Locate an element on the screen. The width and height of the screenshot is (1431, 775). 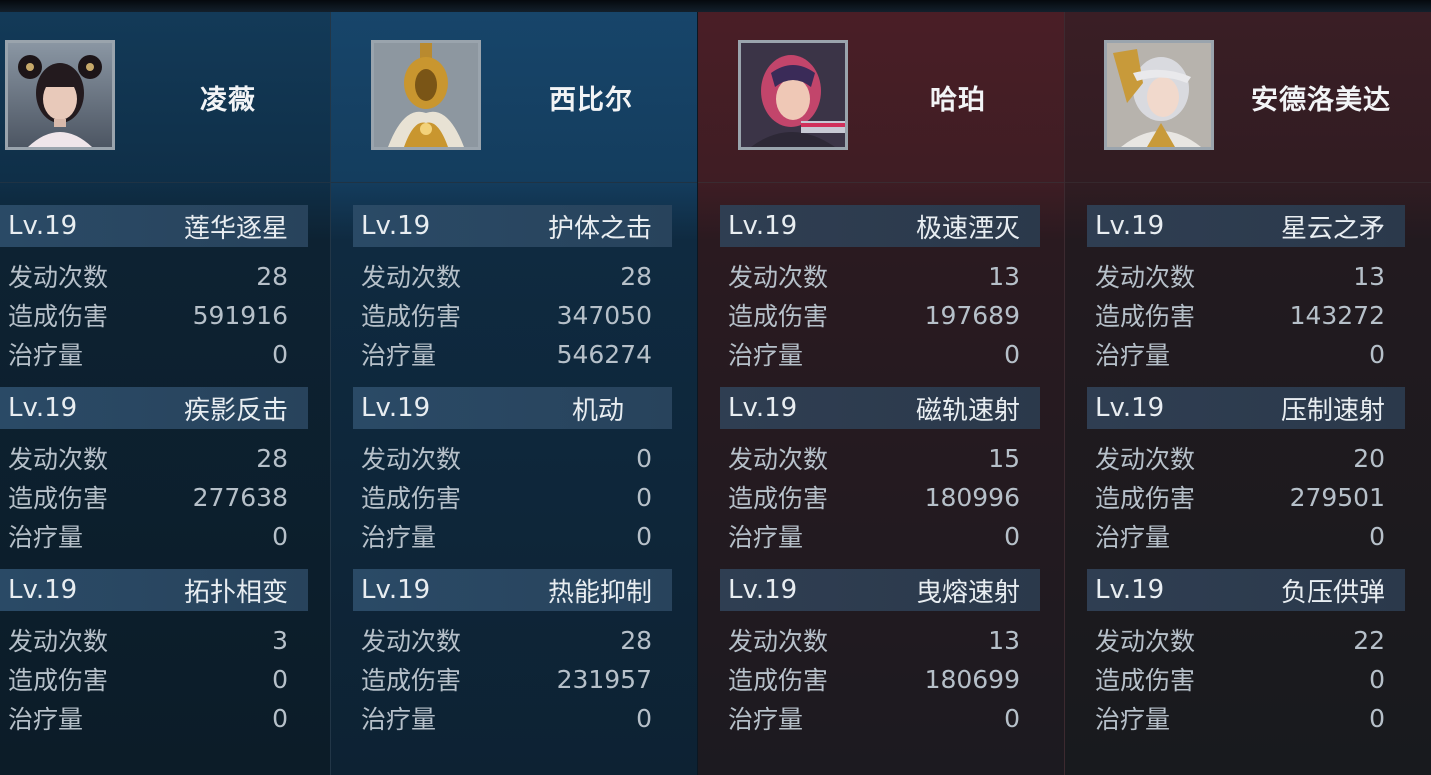
skill-header: Lv.19 星云之矛 is located at coordinates (1246, 226).